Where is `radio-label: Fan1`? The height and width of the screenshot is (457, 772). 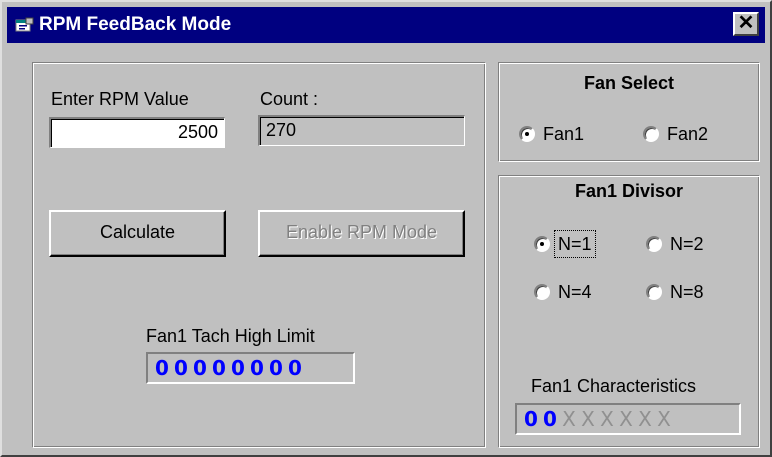 radio-label: Fan1 is located at coordinates (563, 134).